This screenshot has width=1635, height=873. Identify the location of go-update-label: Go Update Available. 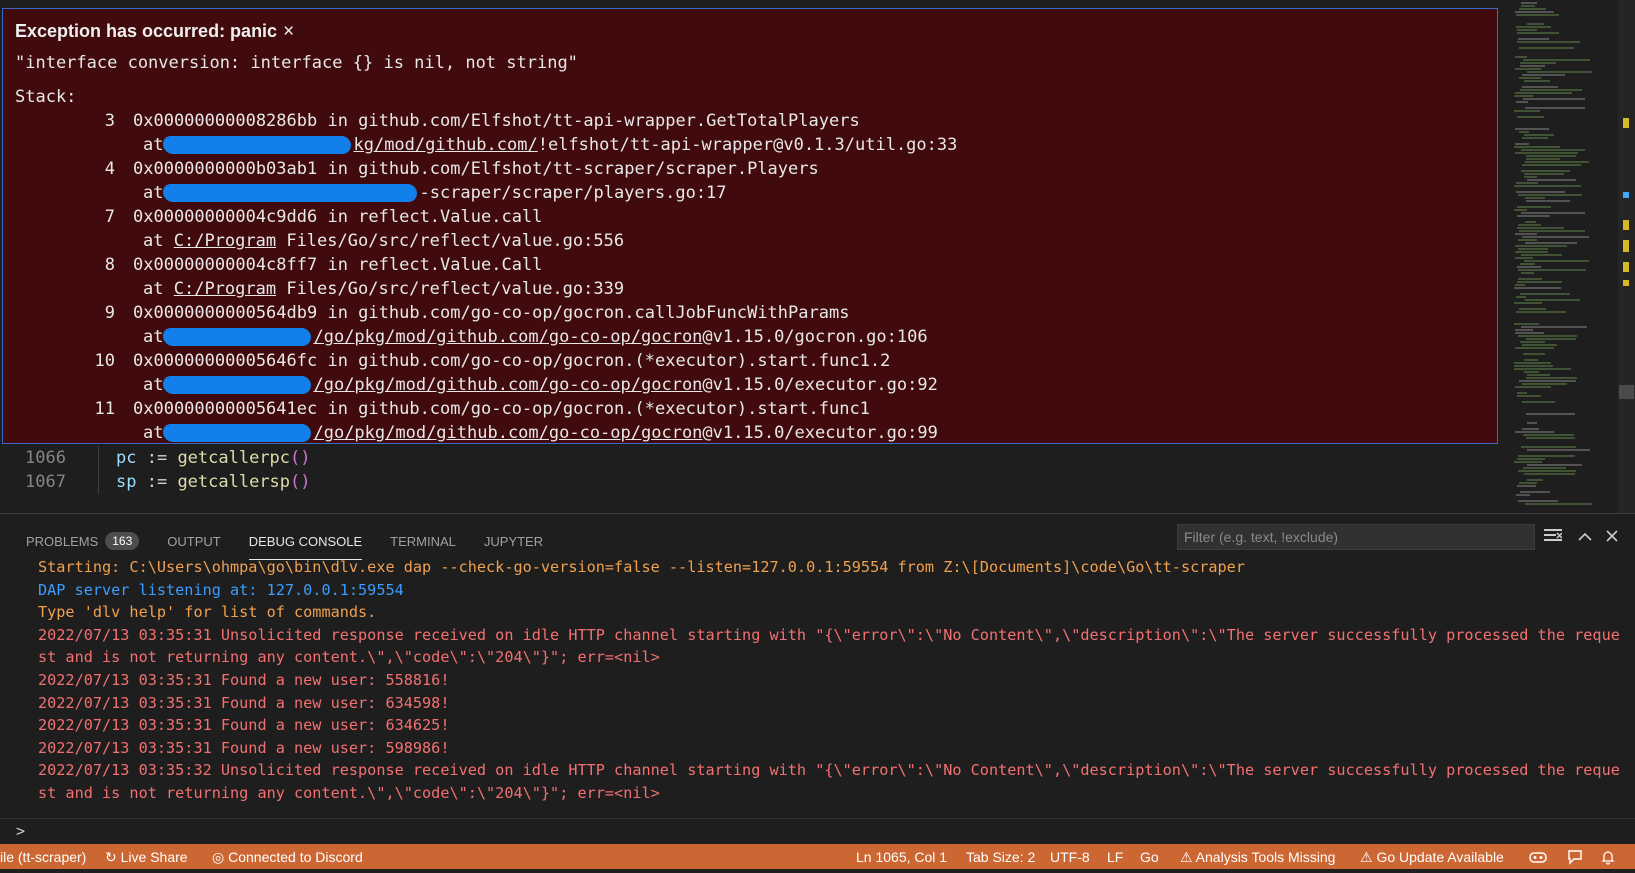
(1440, 857).